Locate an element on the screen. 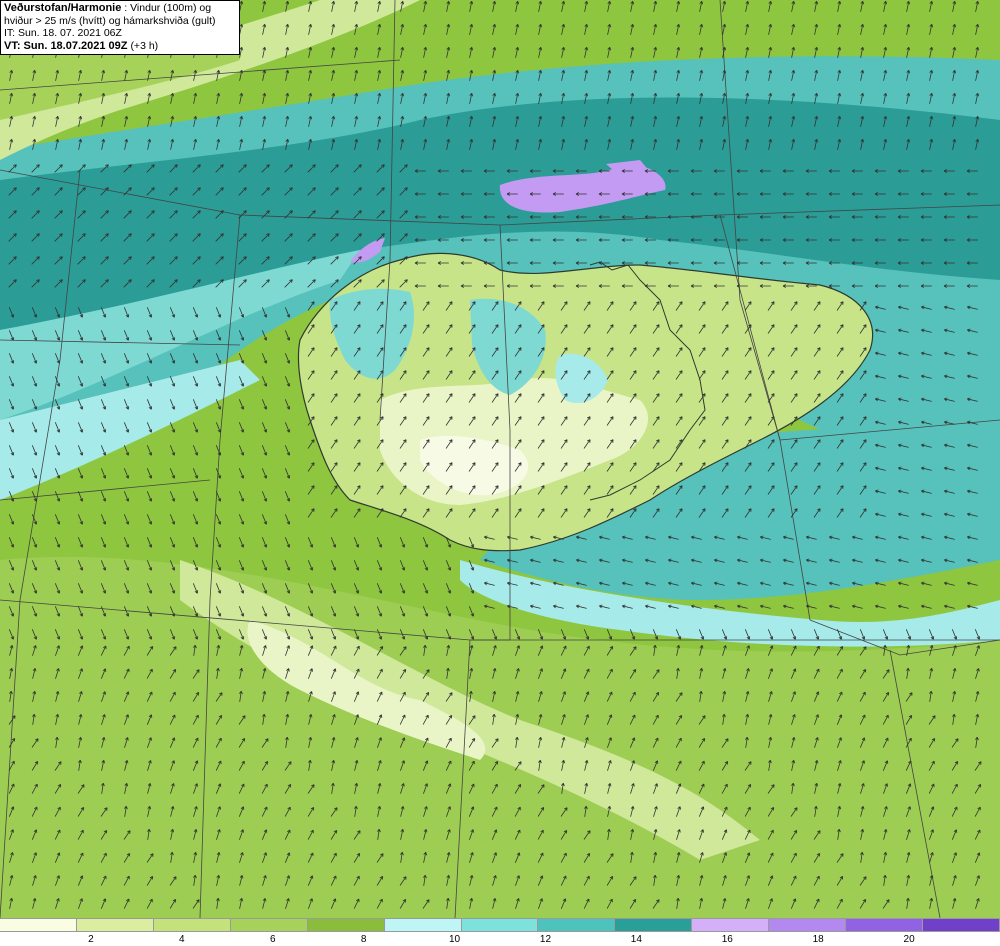 The width and height of the screenshot is (1000, 946). legend-tick-label: 8 is located at coordinates (363, 939).